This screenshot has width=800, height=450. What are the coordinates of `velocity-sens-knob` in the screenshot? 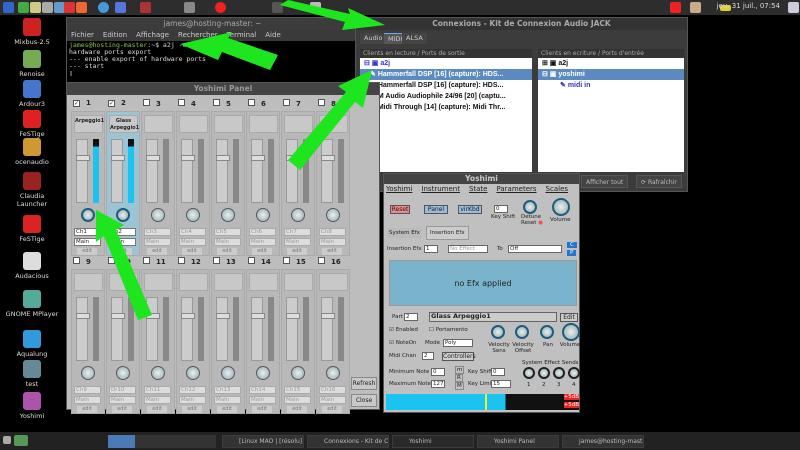 It's located at (498, 332).